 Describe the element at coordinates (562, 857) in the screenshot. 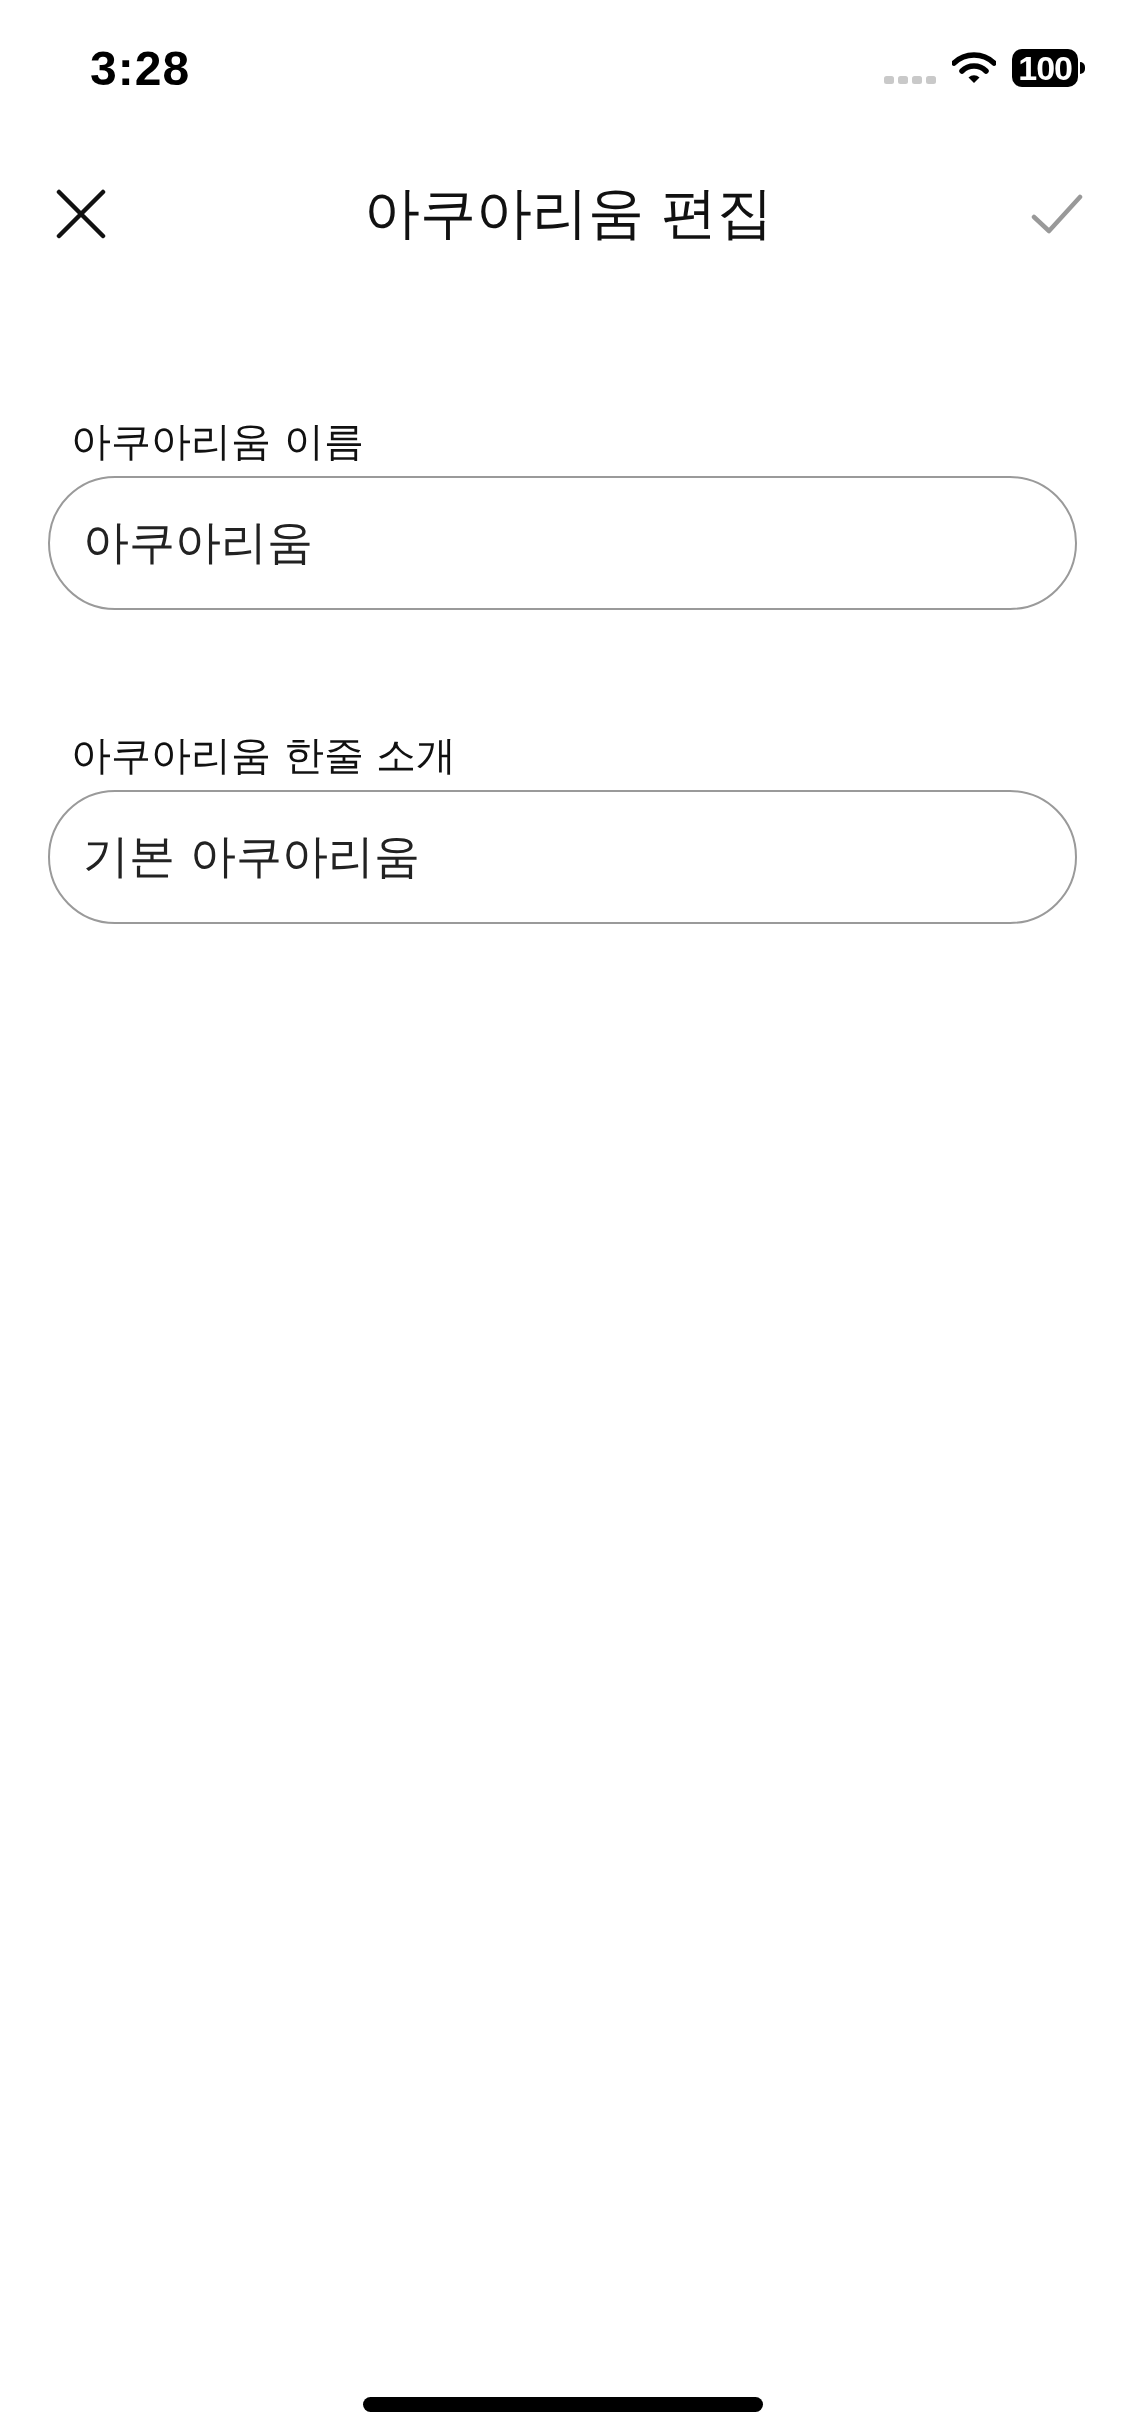

I see `text-field: 기본 아쿠아리움` at that location.